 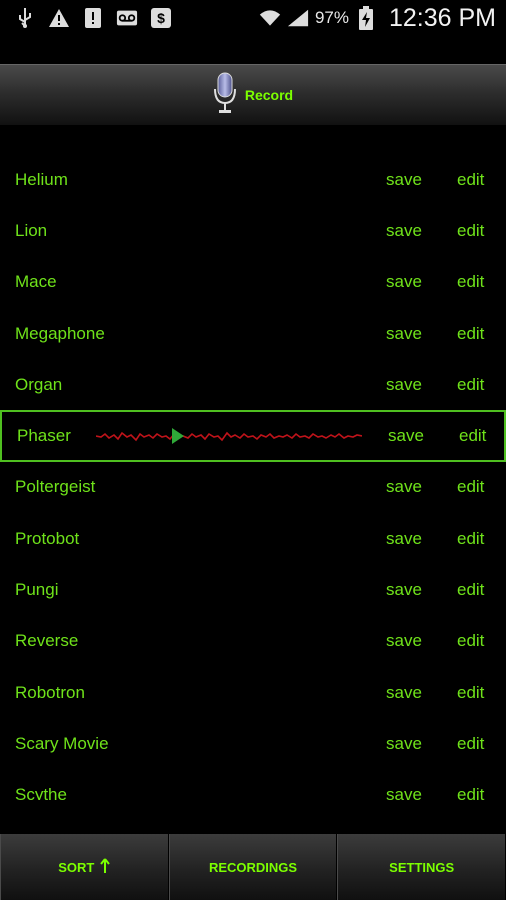 I want to click on list-item: Robotron save edit, so click(x=253, y=692).